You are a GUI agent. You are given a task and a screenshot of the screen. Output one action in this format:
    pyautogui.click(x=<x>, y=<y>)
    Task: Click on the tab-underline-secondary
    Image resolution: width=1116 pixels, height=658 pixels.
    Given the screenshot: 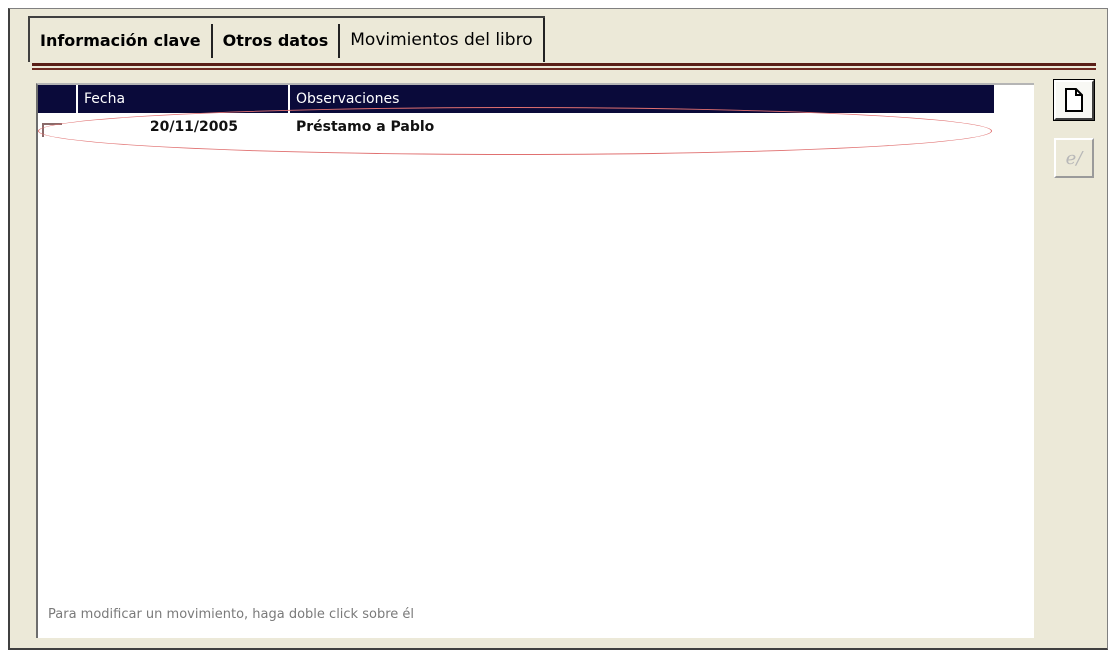 What is the action you would take?
    pyautogui.click(x=564, y=69)
    